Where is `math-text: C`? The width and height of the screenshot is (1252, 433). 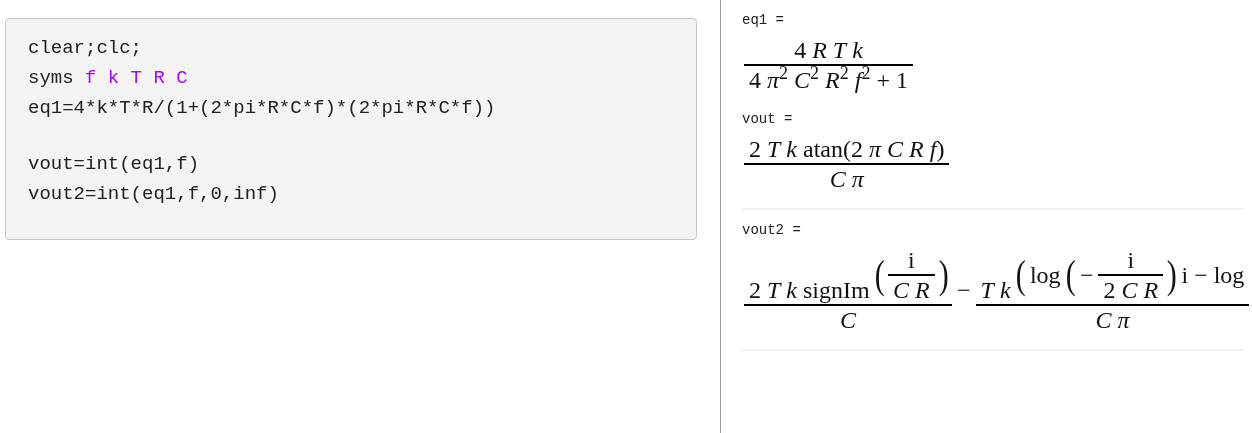
math-text: C is located at coordinates (848, 320).